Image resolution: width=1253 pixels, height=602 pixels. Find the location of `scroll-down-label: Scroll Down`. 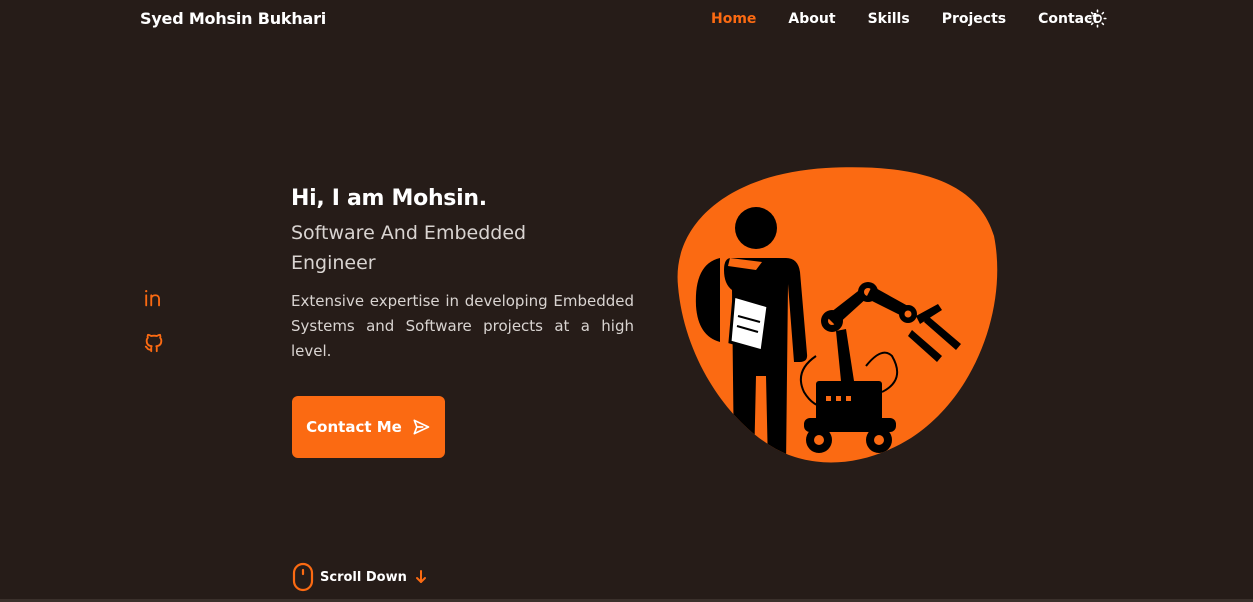

scroll-down-label: Scroll Down is located at coordinates (363, 577).